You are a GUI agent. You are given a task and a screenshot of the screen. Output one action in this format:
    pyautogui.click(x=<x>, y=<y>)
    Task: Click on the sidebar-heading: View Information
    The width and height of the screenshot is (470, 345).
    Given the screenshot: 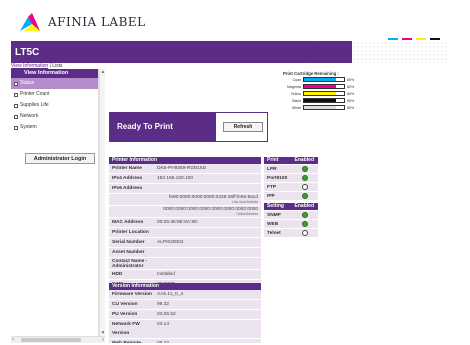 What is the action you would take?
    pyautogui.click(x=54, y=73)
    